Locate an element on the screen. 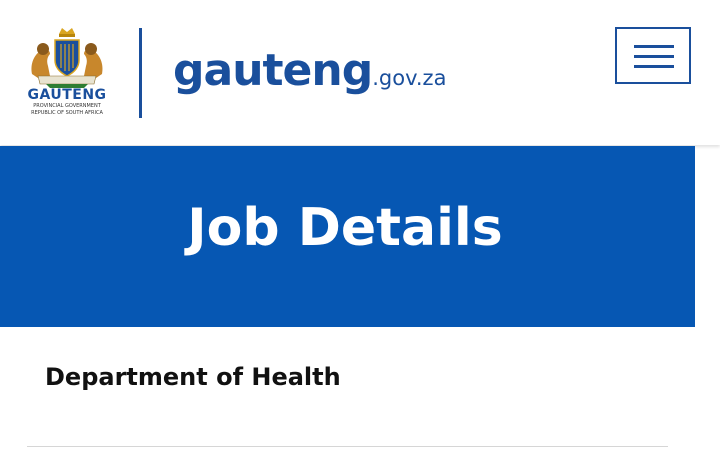  department-name: Department of Health is located at coordinates (193, 377).